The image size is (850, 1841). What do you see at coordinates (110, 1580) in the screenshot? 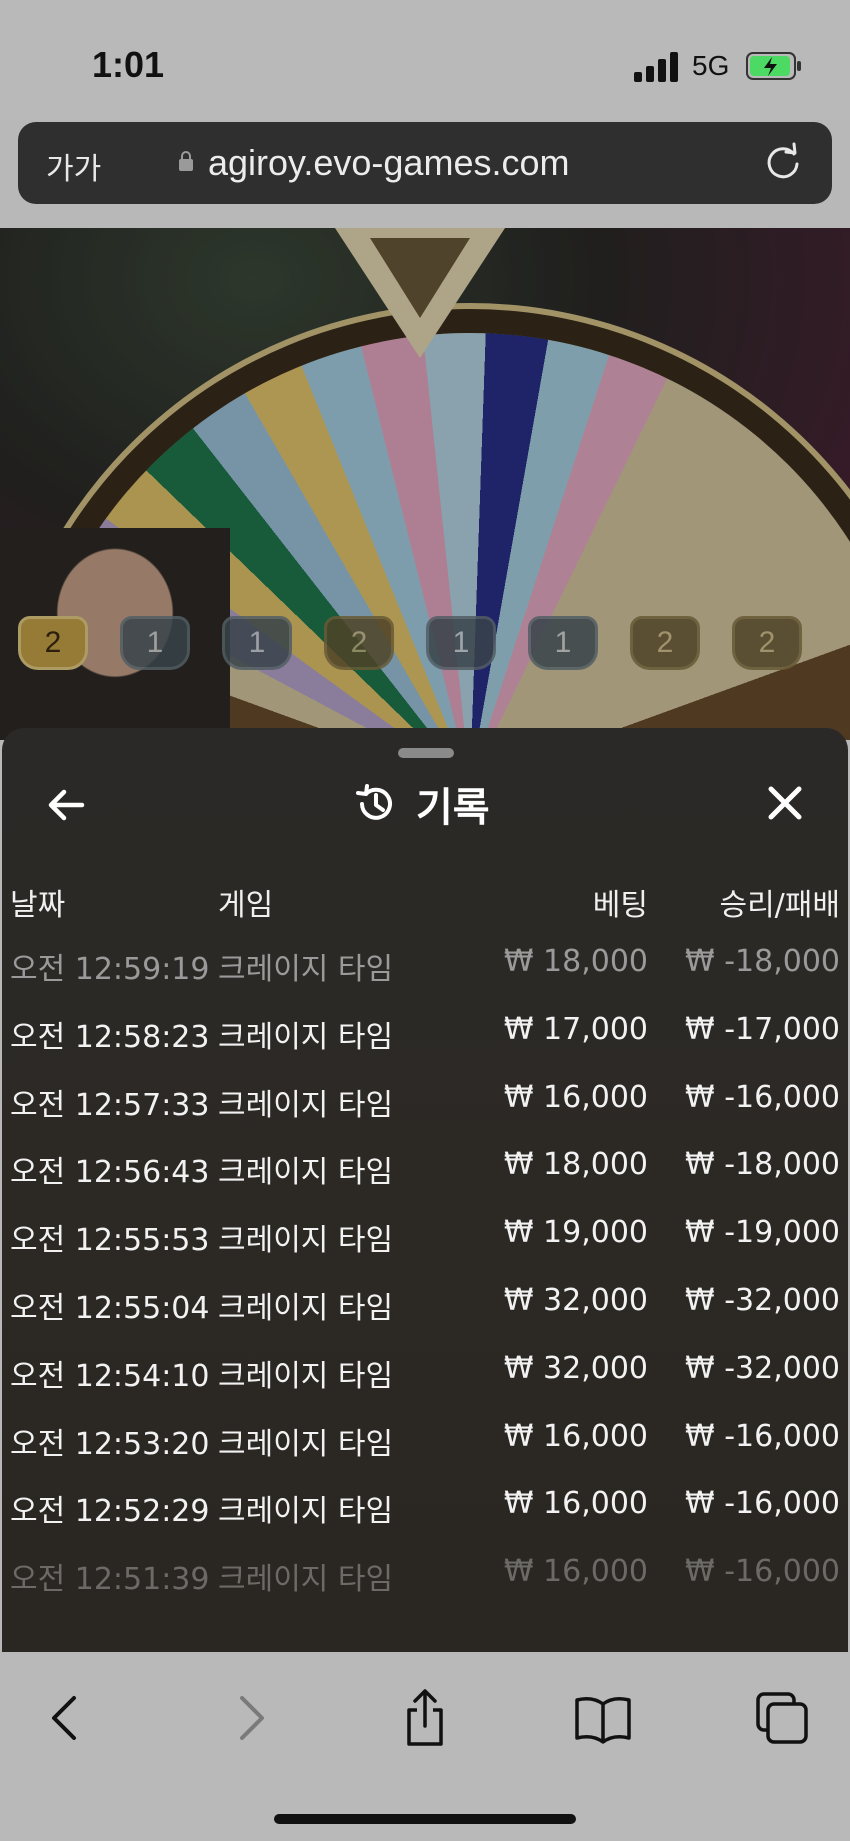
I see `row-date: 오전 12:51:39` at bounding box center [110, 1580].